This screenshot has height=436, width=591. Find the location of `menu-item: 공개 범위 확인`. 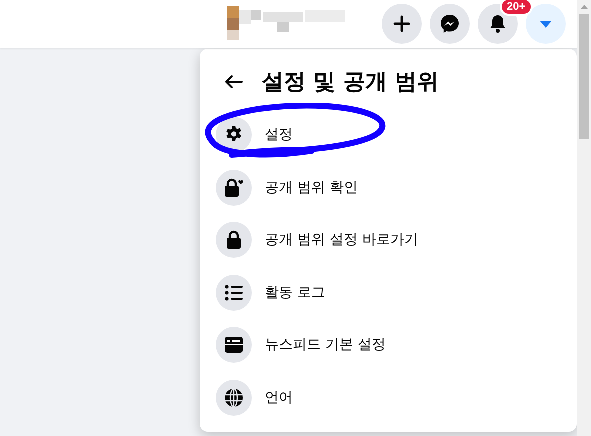

menu-item: 공개 범위 확인 is located at coordinates (388, 188).